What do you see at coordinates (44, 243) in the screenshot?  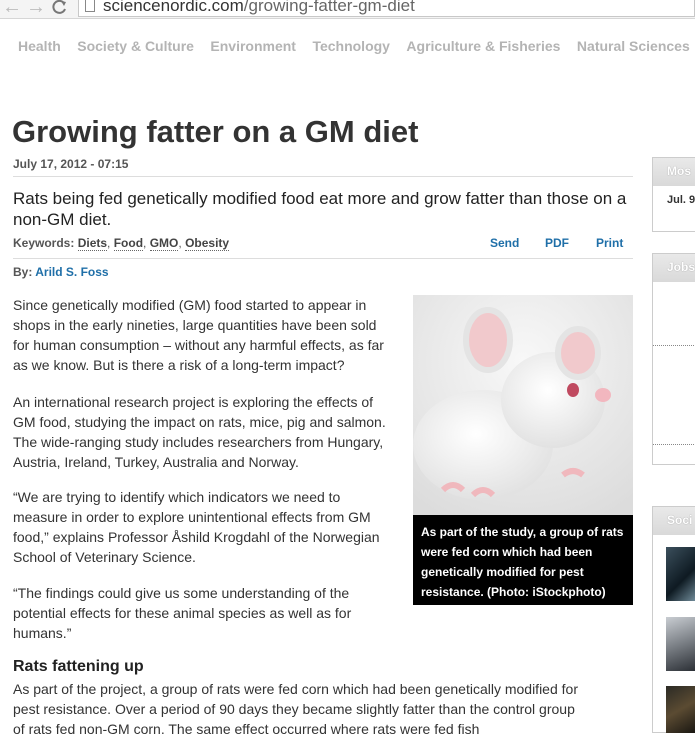 I see `keywords-label: Keywords:` at bounding box center [44, 243].